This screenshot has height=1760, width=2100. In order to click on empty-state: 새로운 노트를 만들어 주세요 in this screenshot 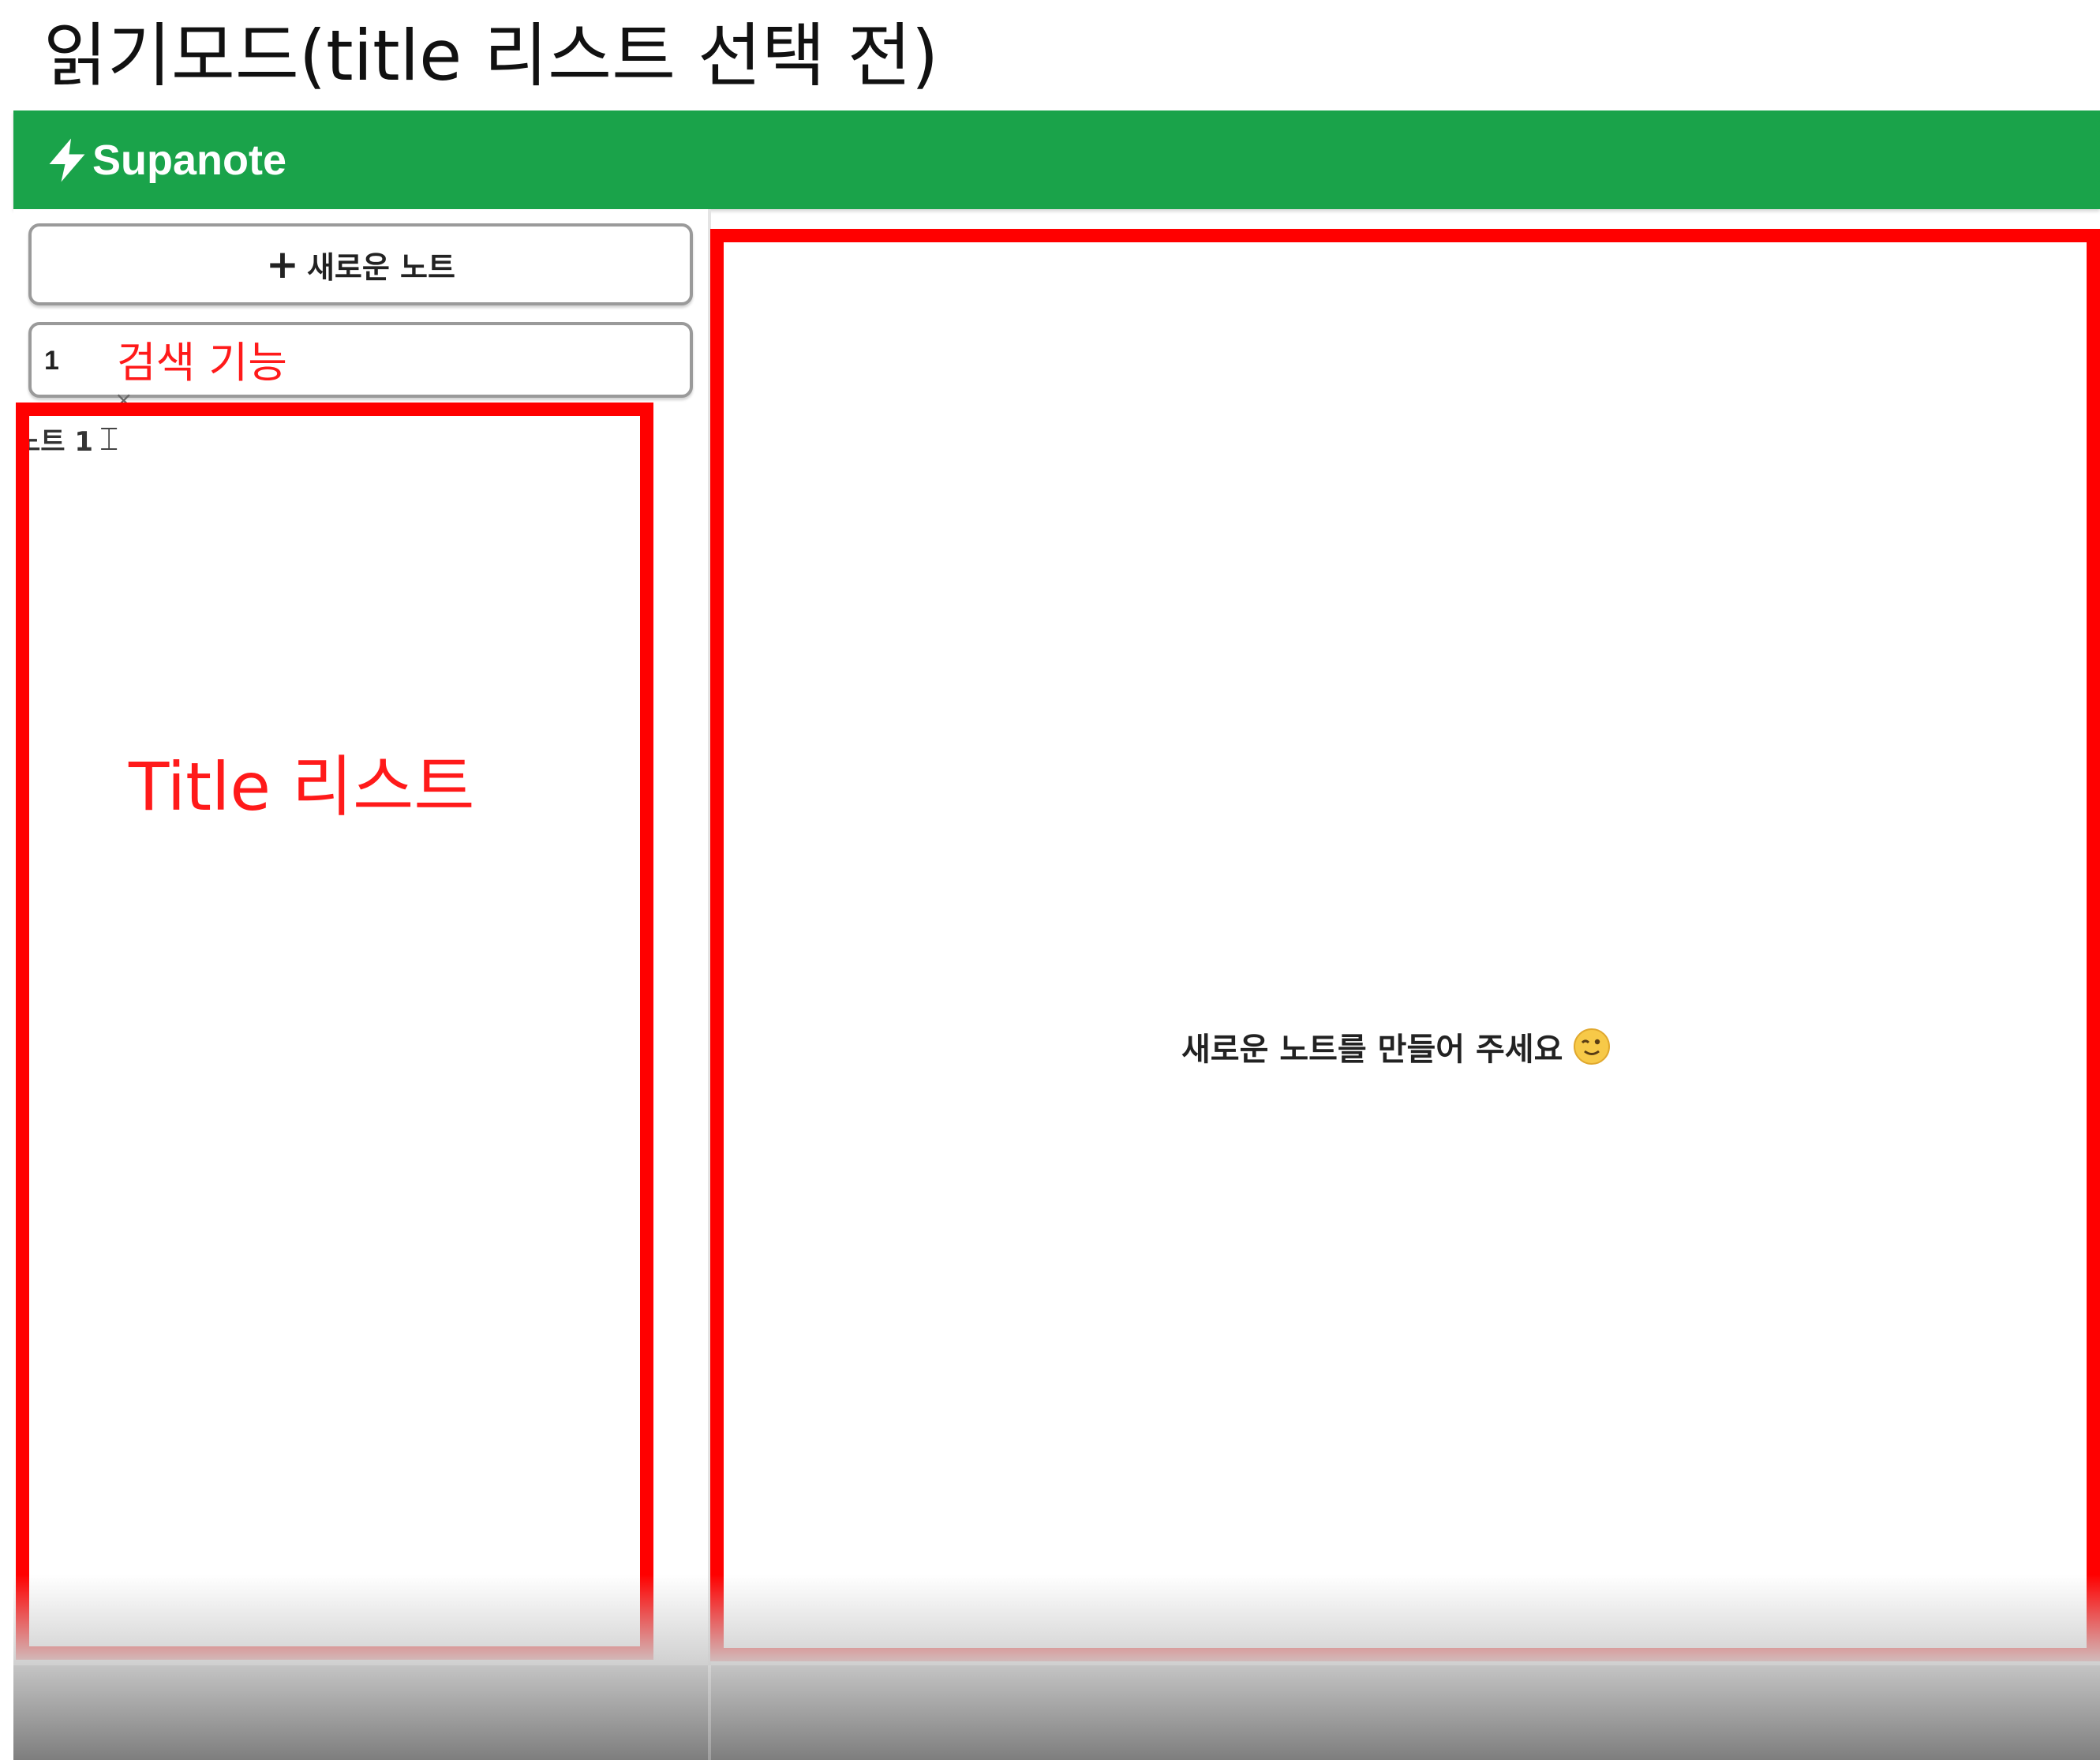, I will do `click(1396, 1046)`.